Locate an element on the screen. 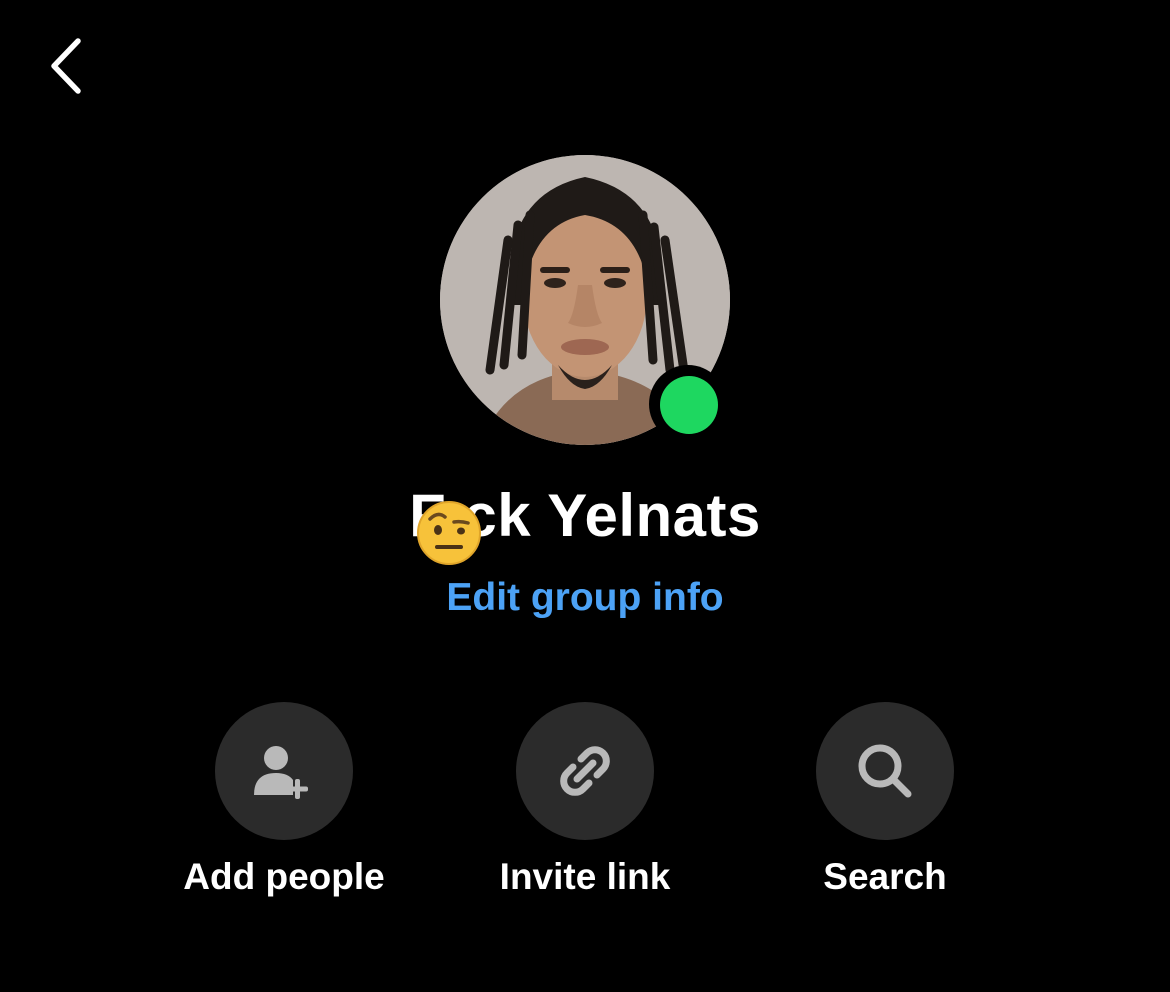 This screenshot has height=992, width=1170. chevron-left-icon is located at coordinates (66, 66).